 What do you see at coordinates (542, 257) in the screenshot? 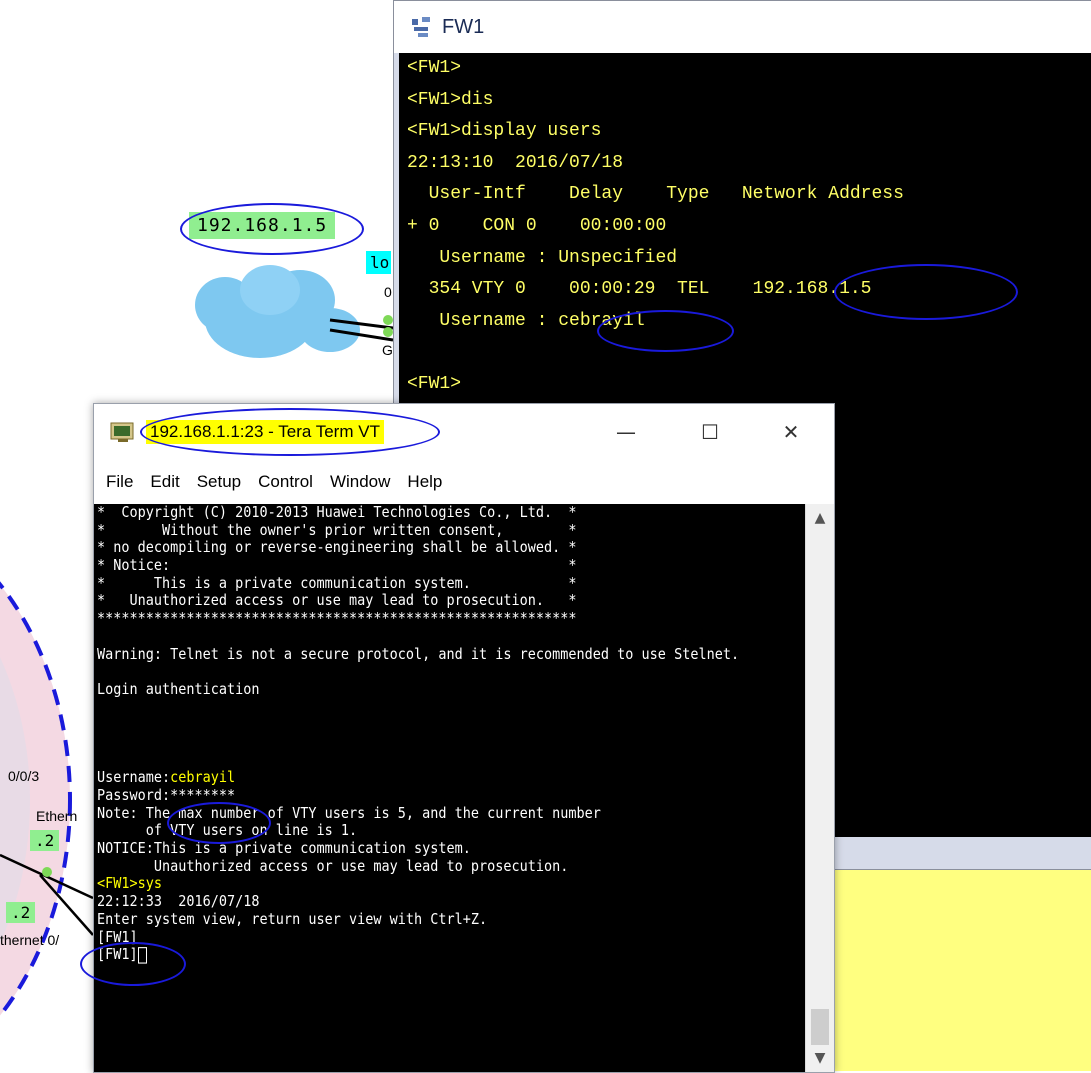
I see `fw1-console-line: Username : Unspecified` at bounding box center [542, 257].